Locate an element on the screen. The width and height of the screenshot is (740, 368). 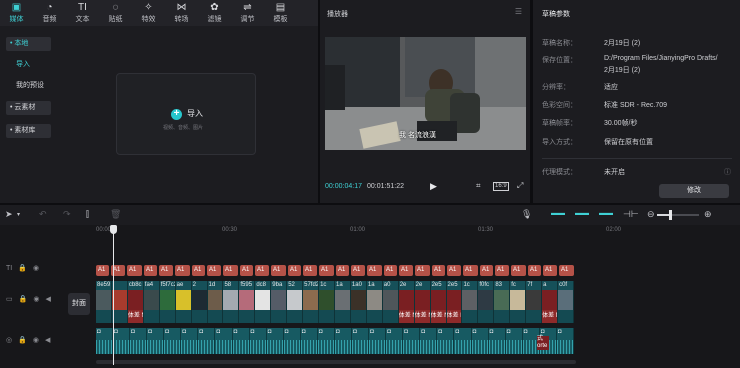
video-clip: 9ba is located at coordinates (279, 302).